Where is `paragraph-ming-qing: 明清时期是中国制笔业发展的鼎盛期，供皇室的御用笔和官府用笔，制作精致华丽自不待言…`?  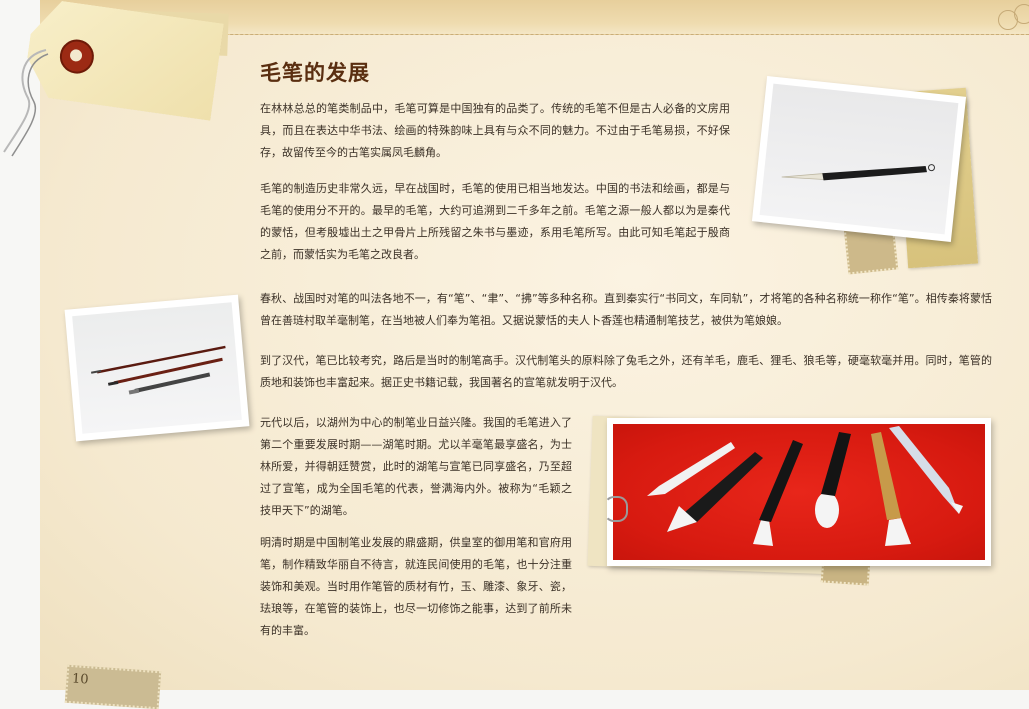 paragraph-ming-qing: 明清时期是中国制笔业发展的鼎盛期，供皇室的御用笔和官府用笔，制作精致华丽自不待言… is located at coordinates (416, 586).